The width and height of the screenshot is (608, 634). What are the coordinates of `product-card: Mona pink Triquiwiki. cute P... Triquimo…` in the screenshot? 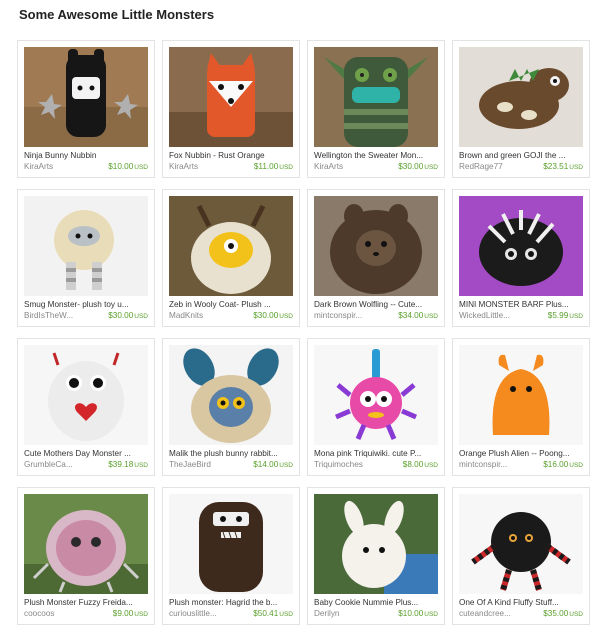 It's located at (376, 407).